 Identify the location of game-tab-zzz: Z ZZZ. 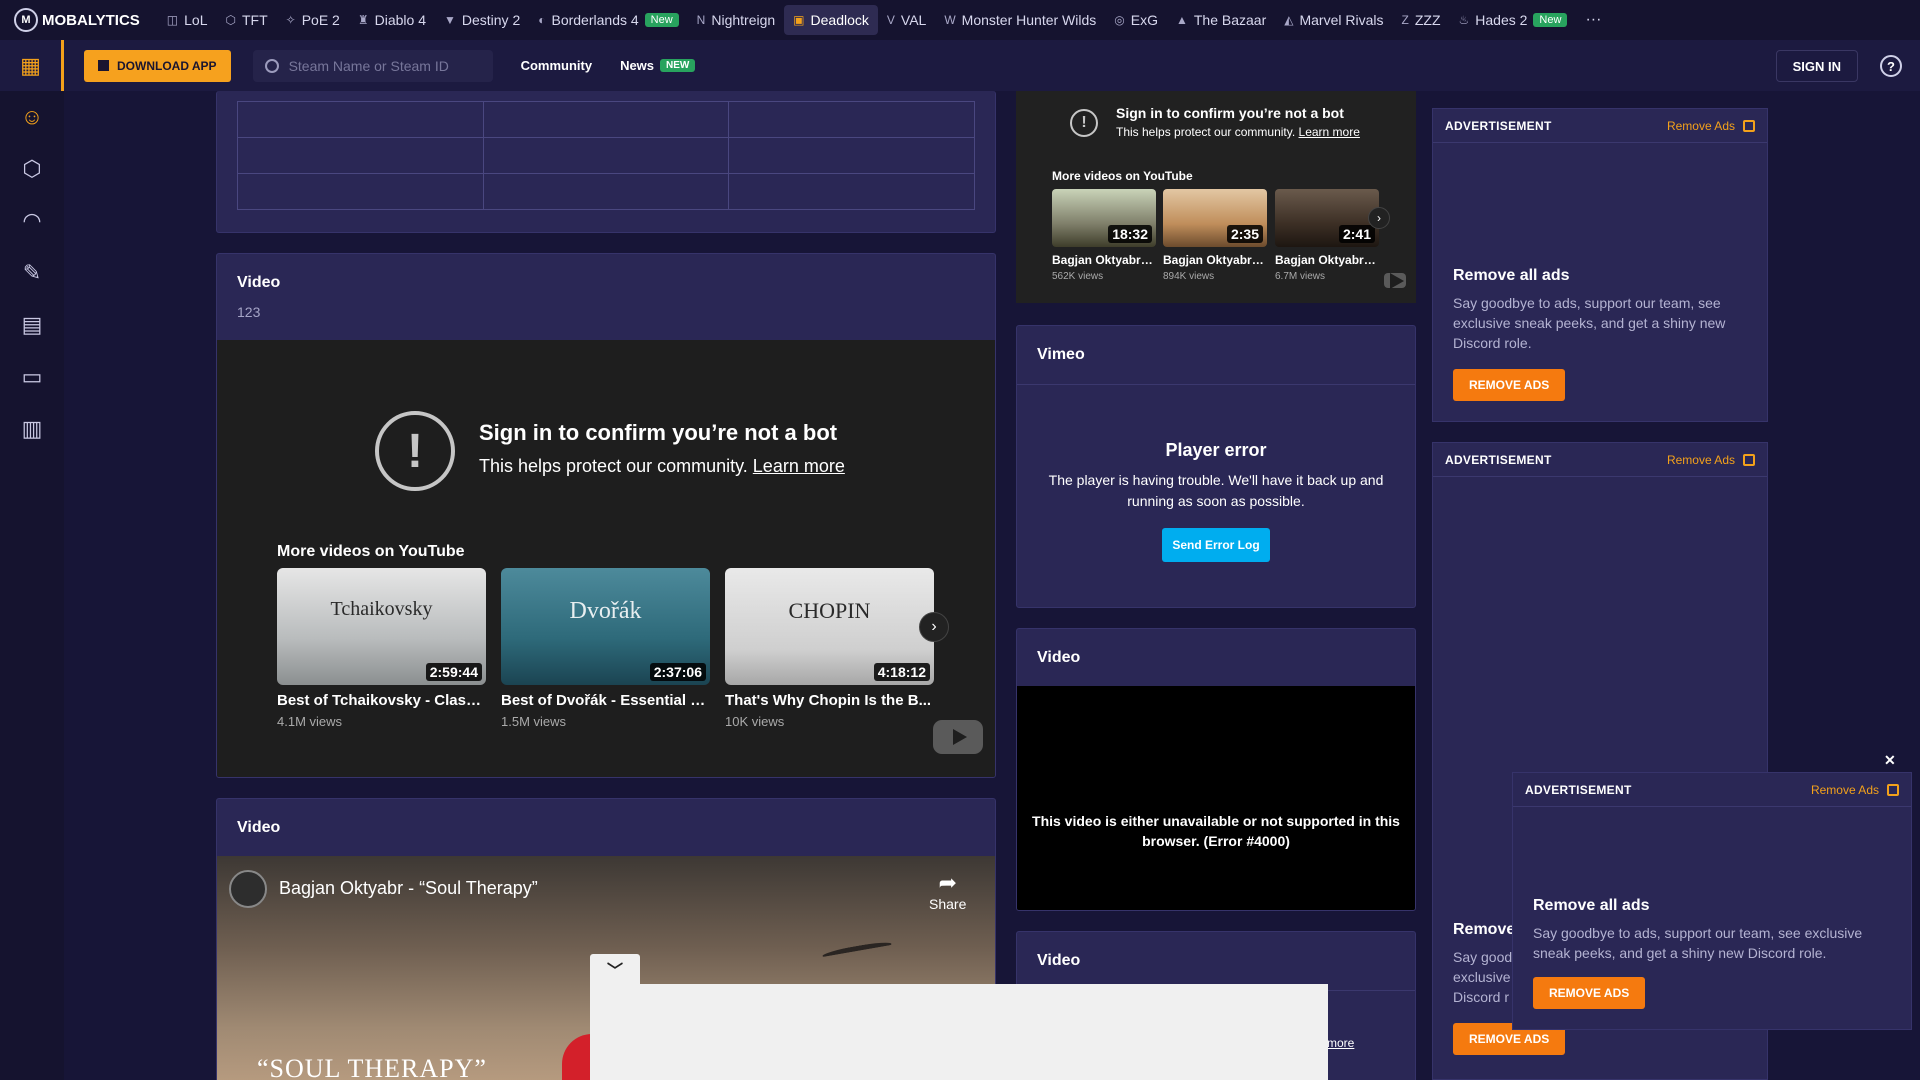
(1421, 20).